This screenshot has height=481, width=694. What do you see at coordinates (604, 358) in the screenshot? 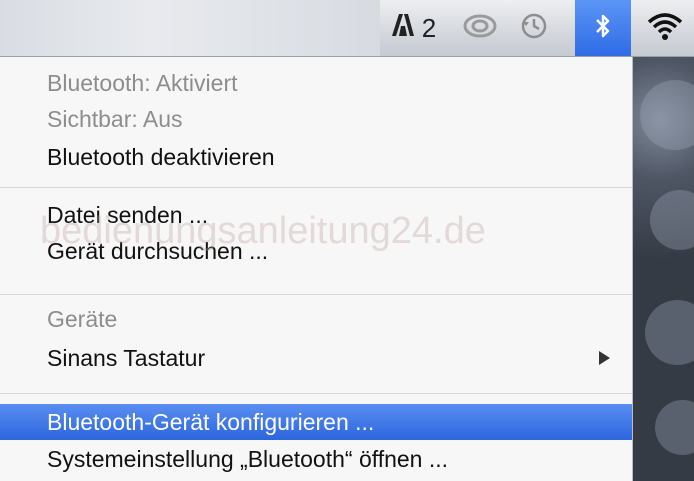
I see `submenu-arrow-icon` at bounding box center [604, 358].